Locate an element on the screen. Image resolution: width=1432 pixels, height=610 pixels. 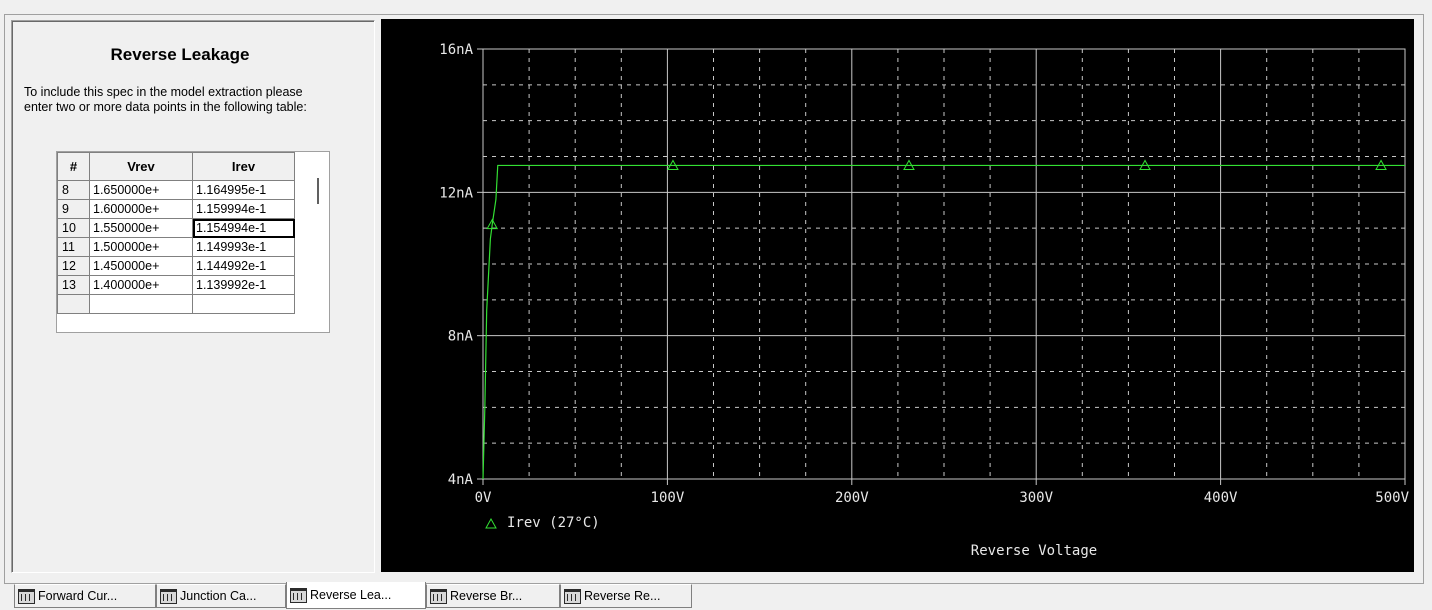
legend-label: Irev (27°C) is located at coordinates (553, 523).